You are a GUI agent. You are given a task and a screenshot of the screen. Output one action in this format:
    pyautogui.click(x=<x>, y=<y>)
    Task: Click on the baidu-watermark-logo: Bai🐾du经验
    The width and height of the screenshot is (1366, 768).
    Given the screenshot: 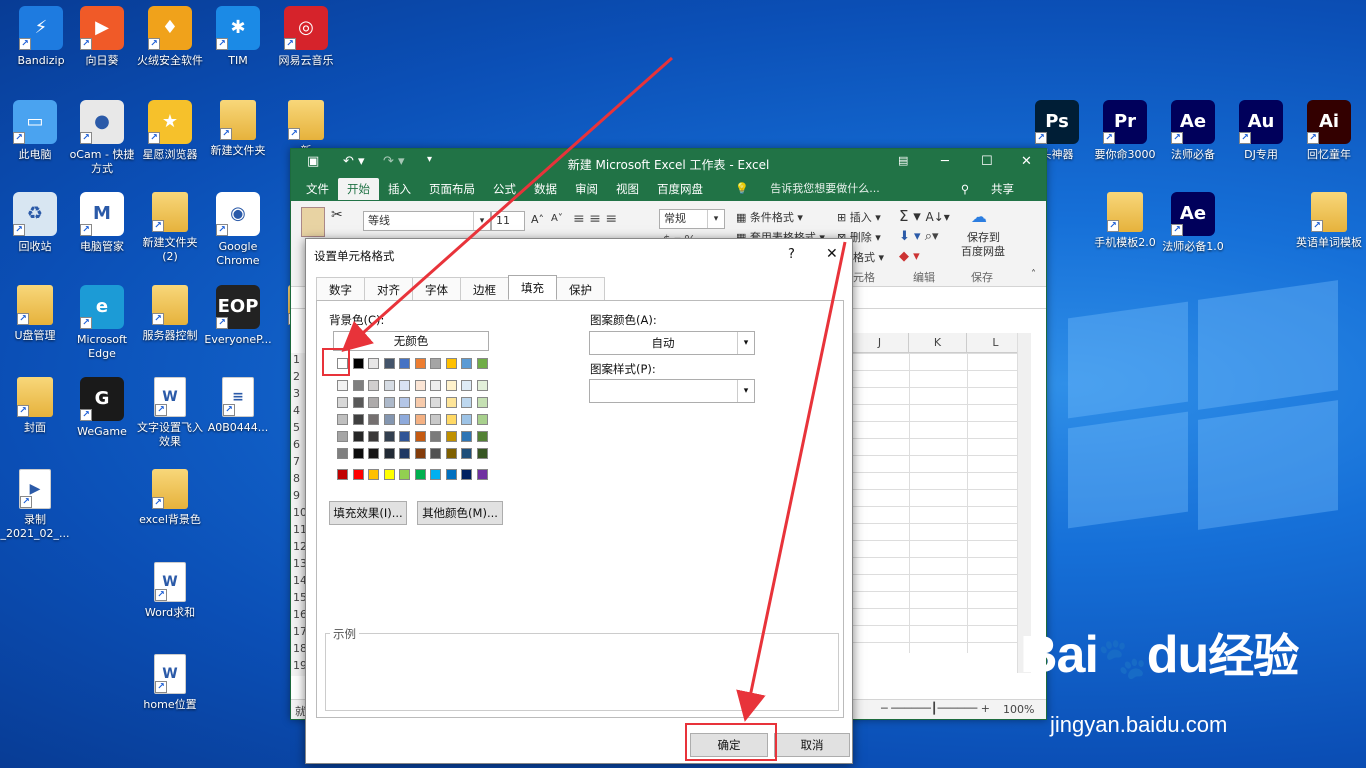 What is the action you would take?
    pyautogui.click(x=1159, y=653)
    